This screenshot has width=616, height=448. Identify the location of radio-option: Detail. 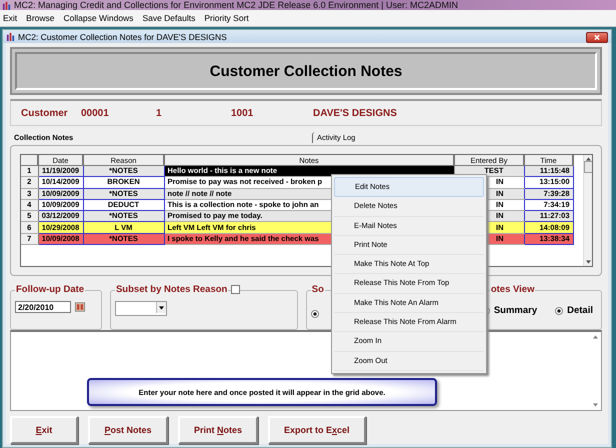
(574, 310).